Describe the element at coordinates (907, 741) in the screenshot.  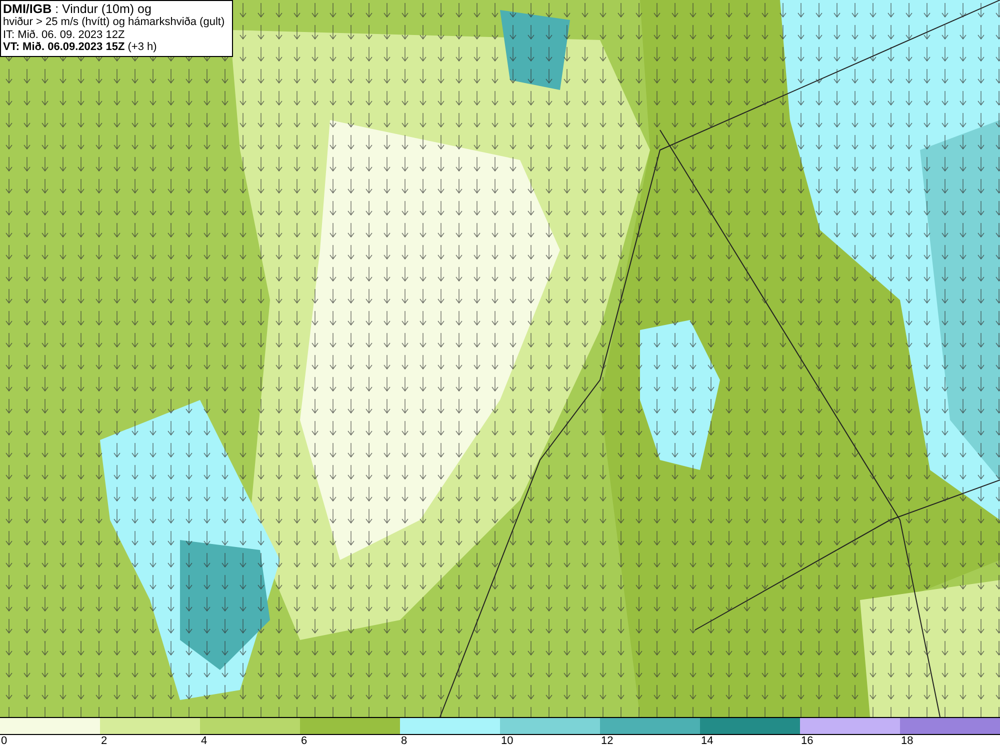
I see `scale-tick-label: 18` at that location.